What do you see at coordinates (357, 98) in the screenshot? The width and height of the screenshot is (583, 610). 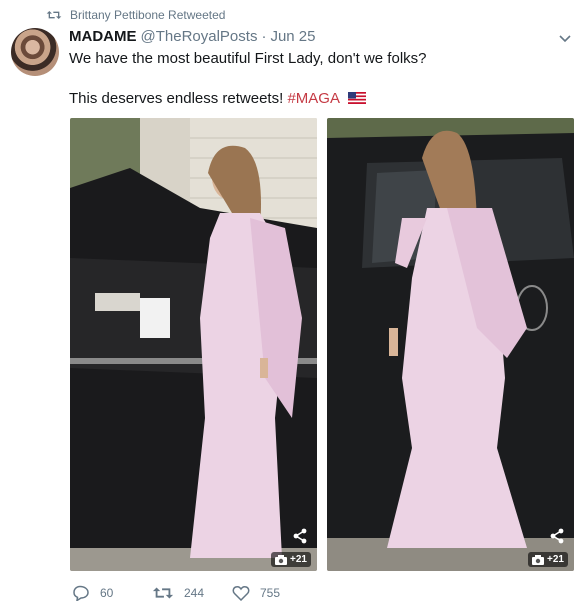 I see `us-flag-icon` at bounding box center [357, 98].